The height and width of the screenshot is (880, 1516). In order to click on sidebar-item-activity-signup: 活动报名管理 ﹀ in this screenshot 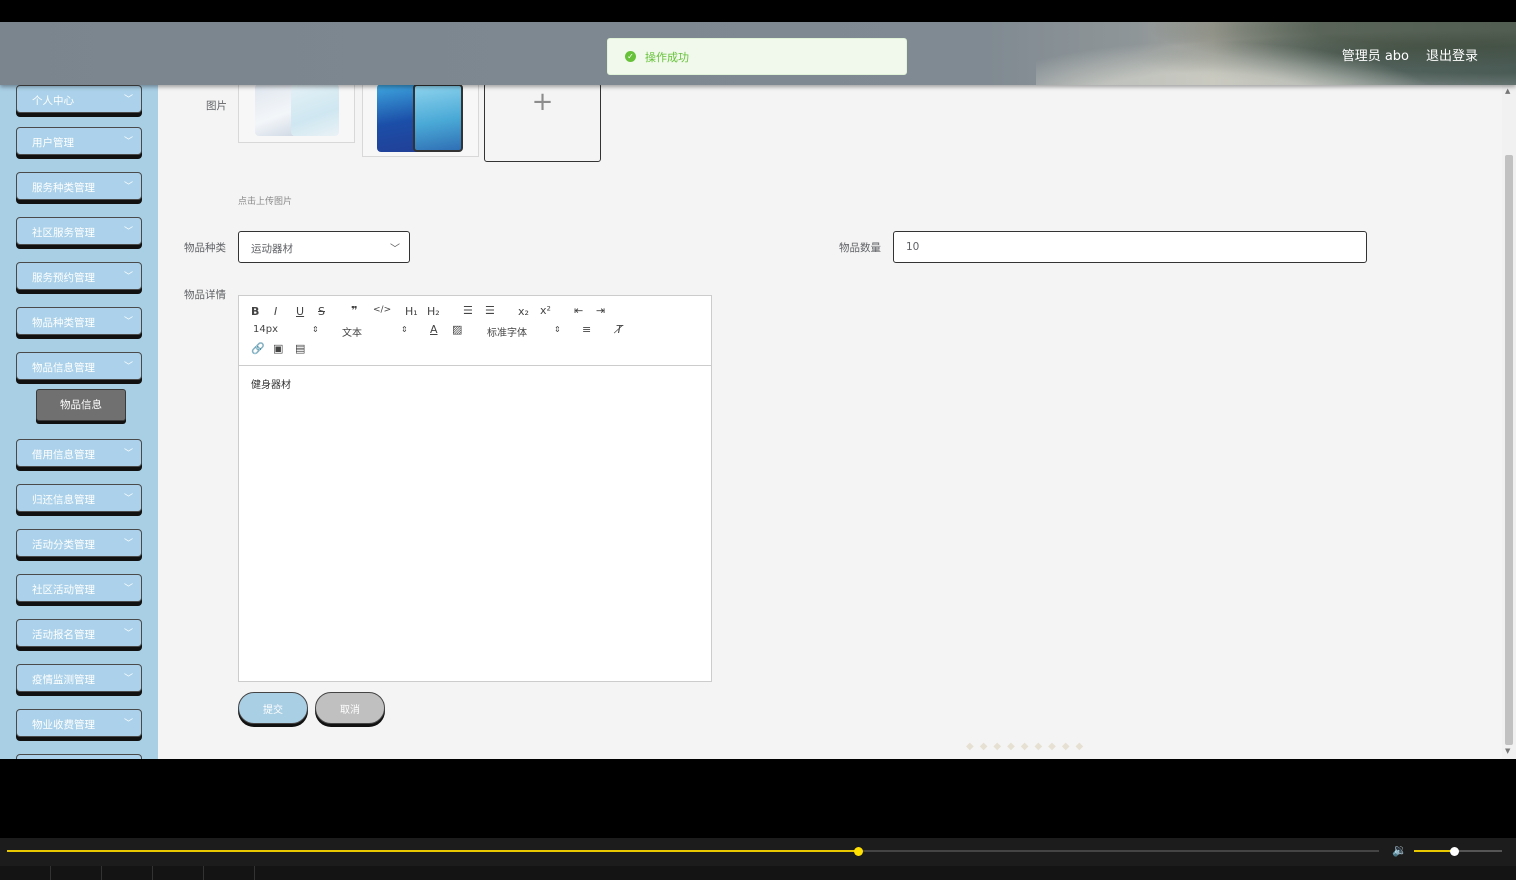, I will do `click(79, 633)`.